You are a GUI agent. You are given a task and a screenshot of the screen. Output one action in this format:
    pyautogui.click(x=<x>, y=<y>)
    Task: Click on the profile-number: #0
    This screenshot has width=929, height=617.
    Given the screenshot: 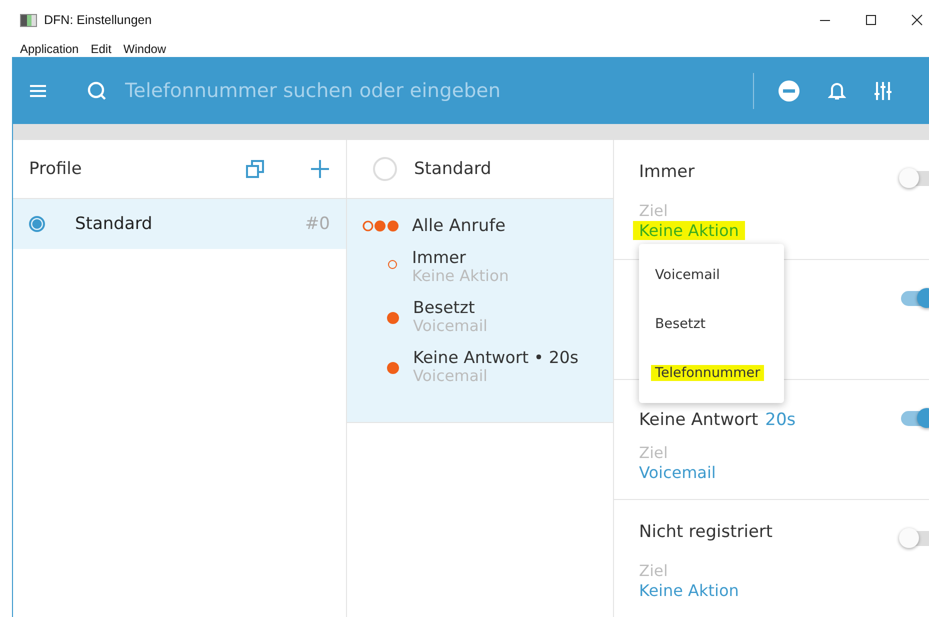 What is the action you would take?
    pyautogui.click(x=317, y=224)
    